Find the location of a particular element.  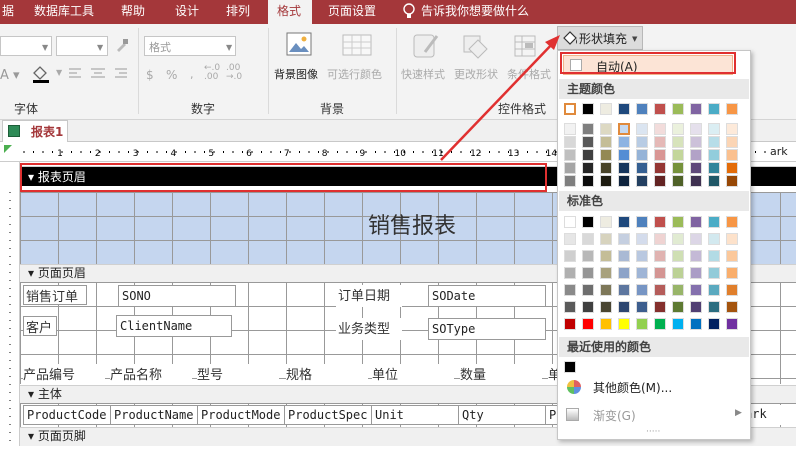

column-header-spec: 规格 is located at coordinates (327, 374).